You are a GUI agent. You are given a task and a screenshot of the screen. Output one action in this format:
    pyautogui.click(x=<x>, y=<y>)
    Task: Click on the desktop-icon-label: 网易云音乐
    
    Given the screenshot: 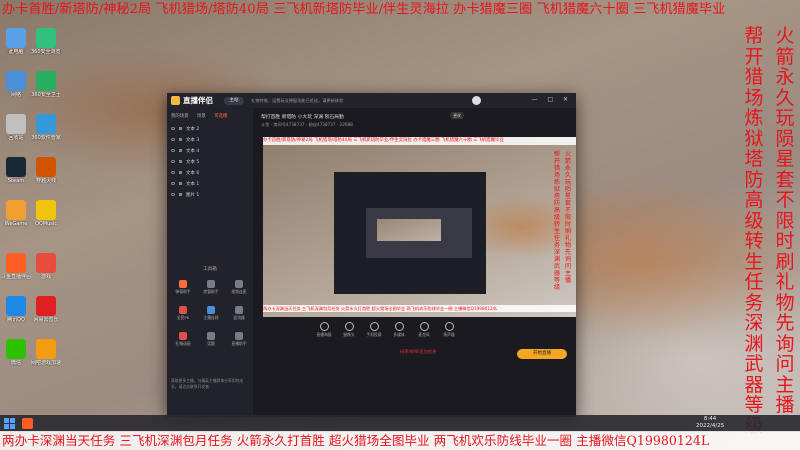 What is the action you would take?
    pyautogui.click(x=46, y=320)
    